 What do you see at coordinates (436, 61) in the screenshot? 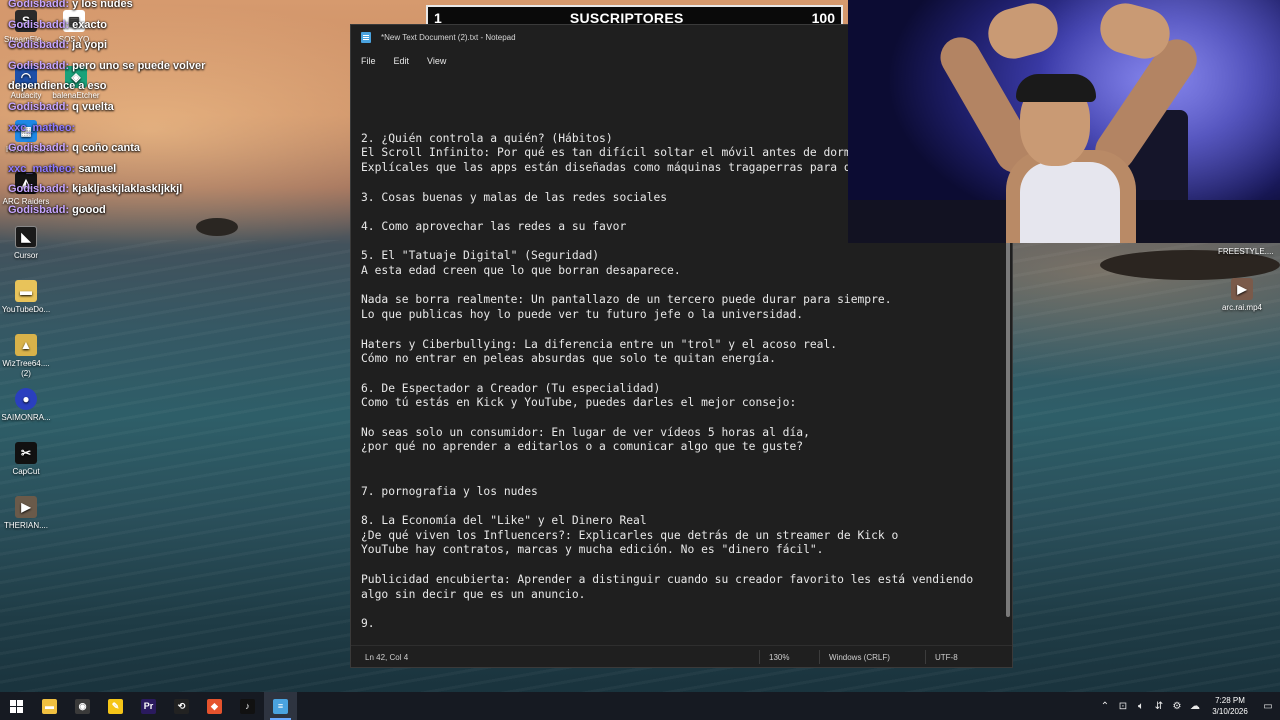
I see `menu-view: View` at bounding box center [436, 61].